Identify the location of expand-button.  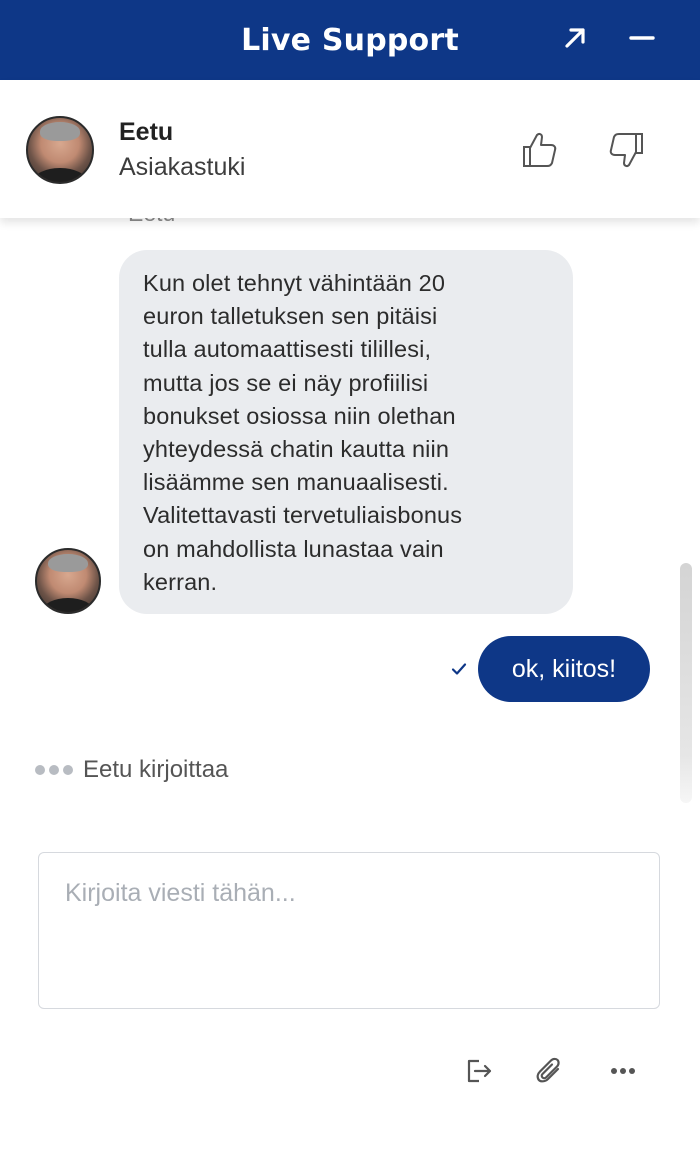
(575, 38).